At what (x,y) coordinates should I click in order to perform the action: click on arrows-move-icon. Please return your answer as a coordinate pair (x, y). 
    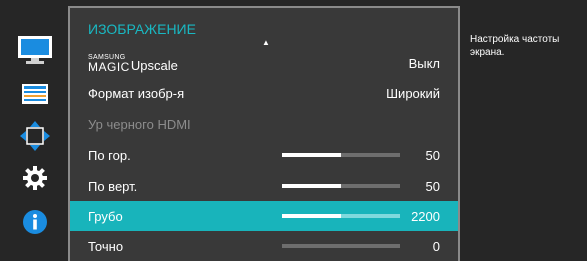
    Looking at the image, I should click on (35, 136).